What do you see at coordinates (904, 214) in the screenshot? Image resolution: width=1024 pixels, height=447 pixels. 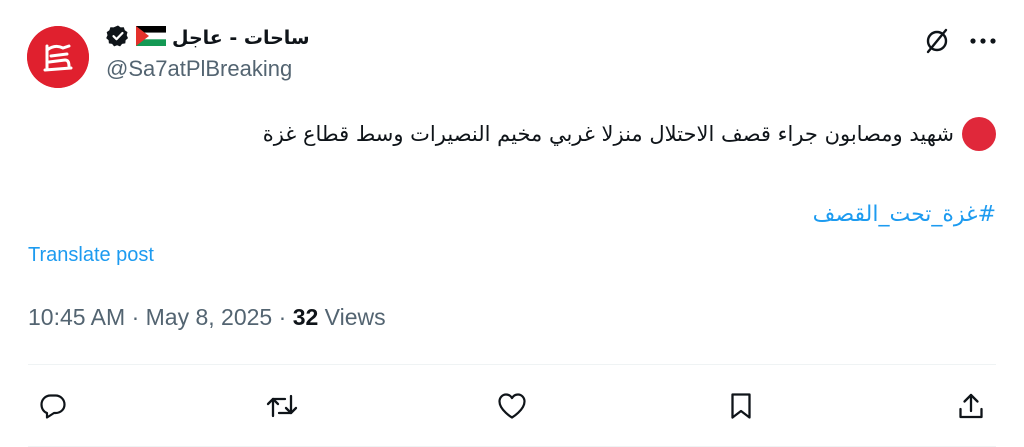 I see `hashtag-link: #غزة_تحت_القصف` at bounding box center [904, 214].